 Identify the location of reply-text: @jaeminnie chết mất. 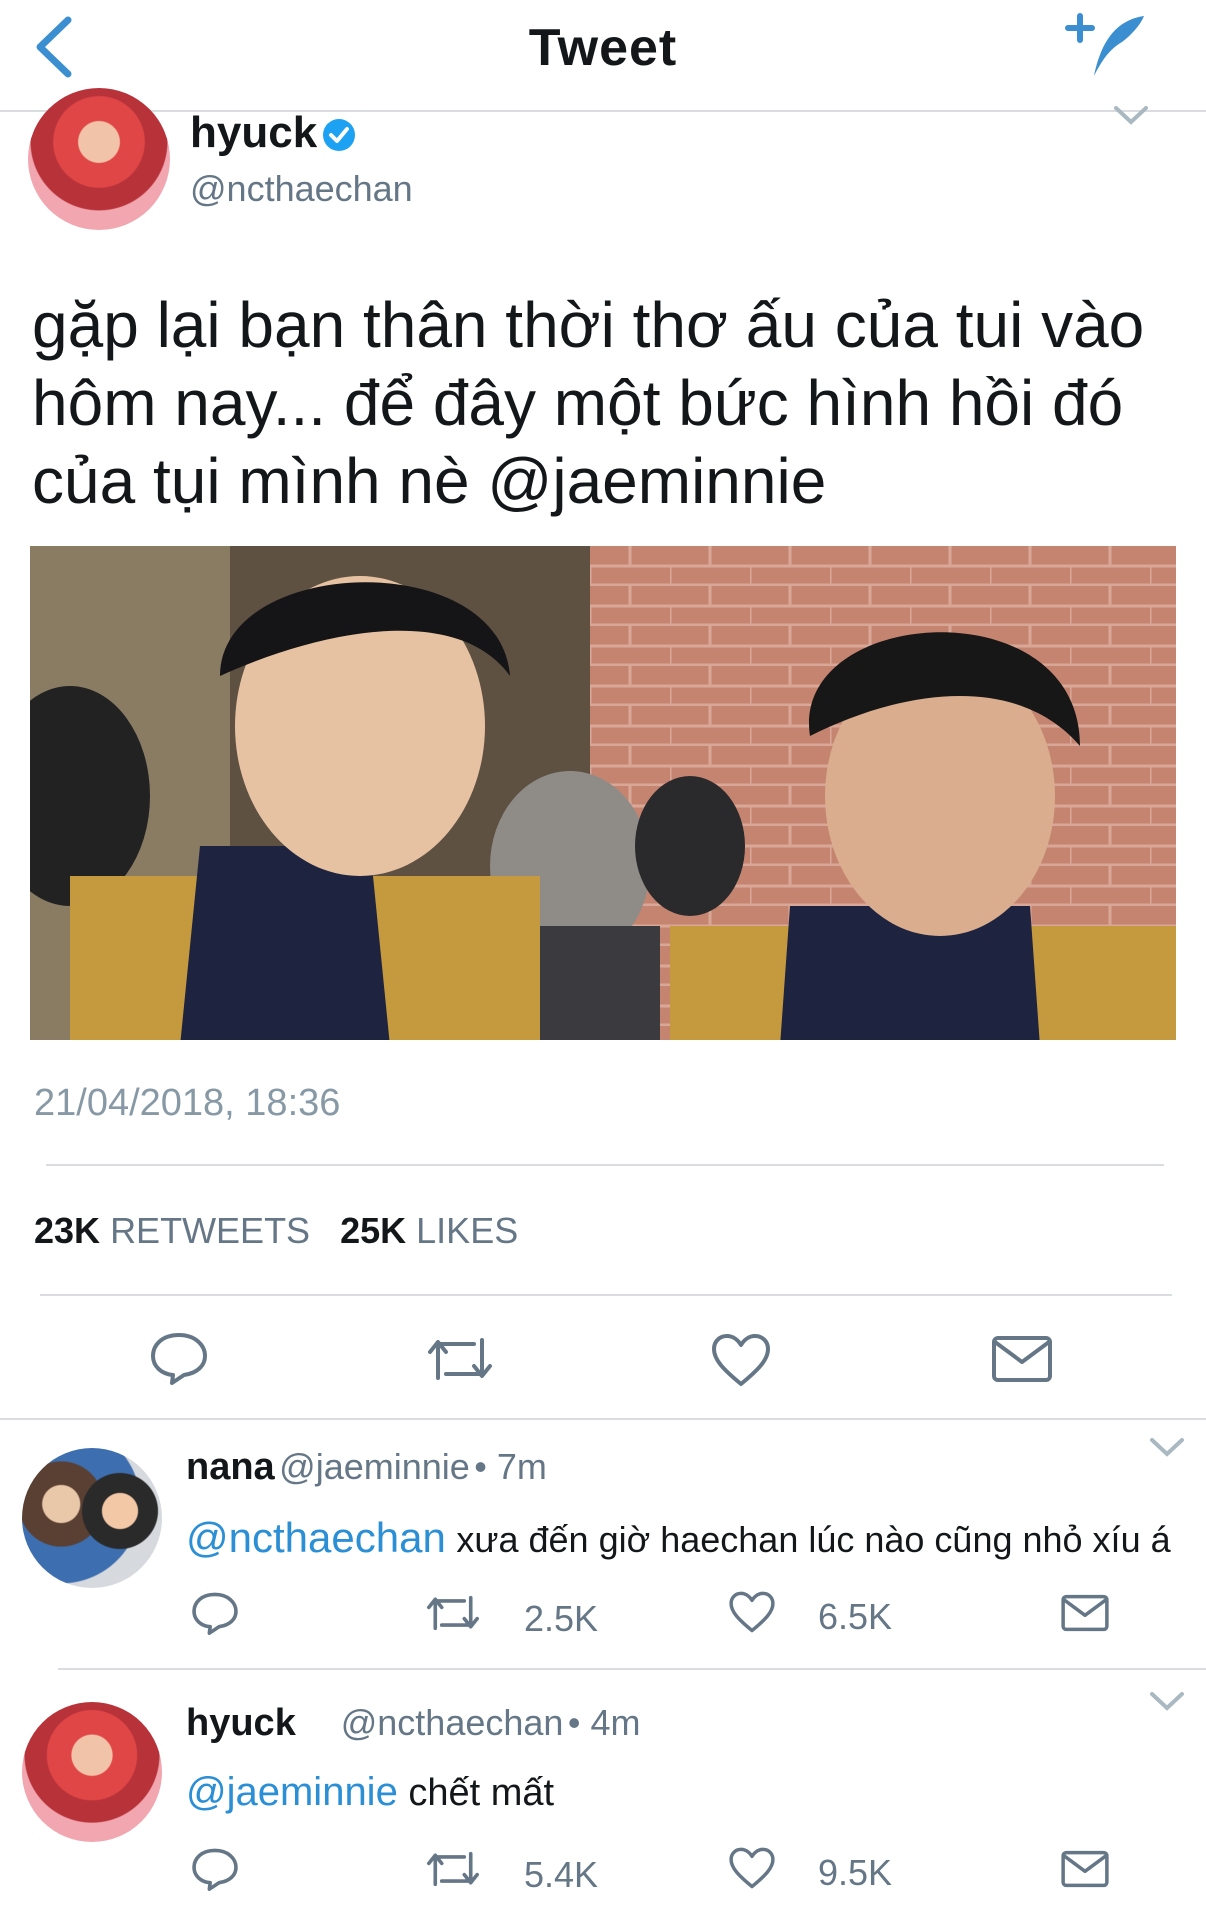
(370, 1792).